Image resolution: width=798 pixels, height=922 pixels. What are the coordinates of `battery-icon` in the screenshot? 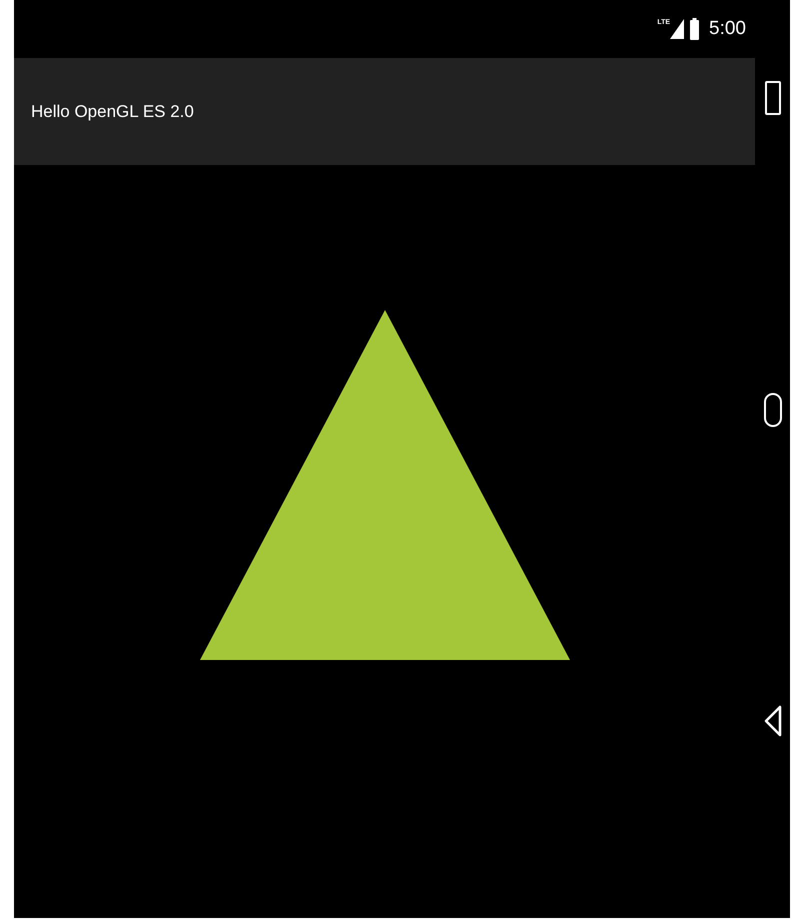 It's located at (695, 29).